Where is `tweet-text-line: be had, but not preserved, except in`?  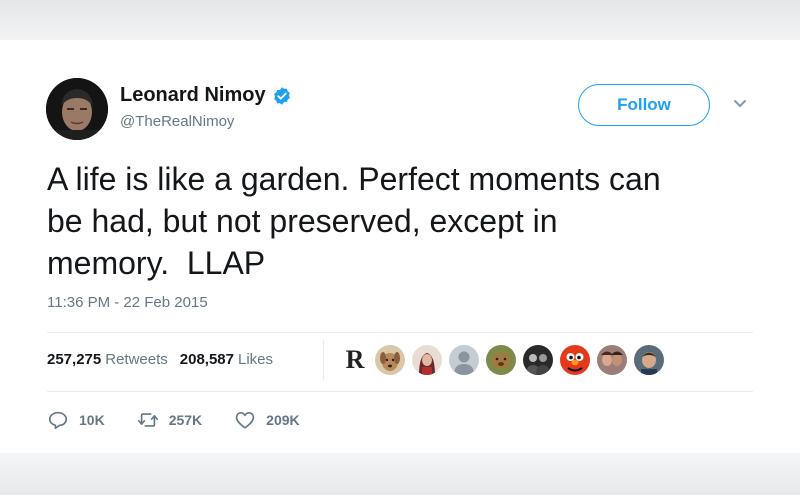
tweet-text-line: be had, but not preserved, except in is located at coordinates (302, 221).